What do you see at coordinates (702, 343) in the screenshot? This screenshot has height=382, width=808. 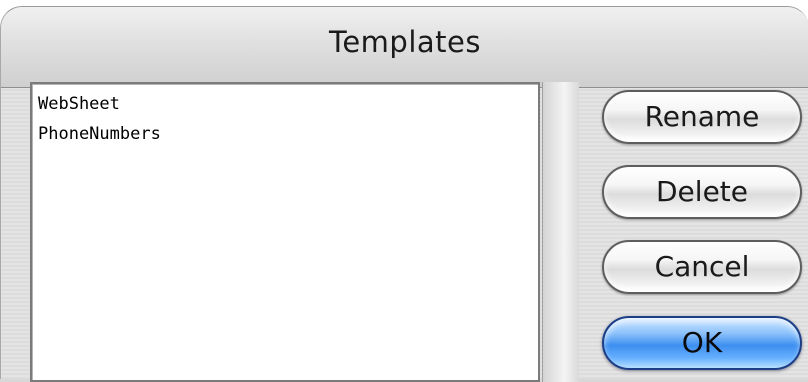 I see `ok-button: OK` at bounding box center [702, 343].